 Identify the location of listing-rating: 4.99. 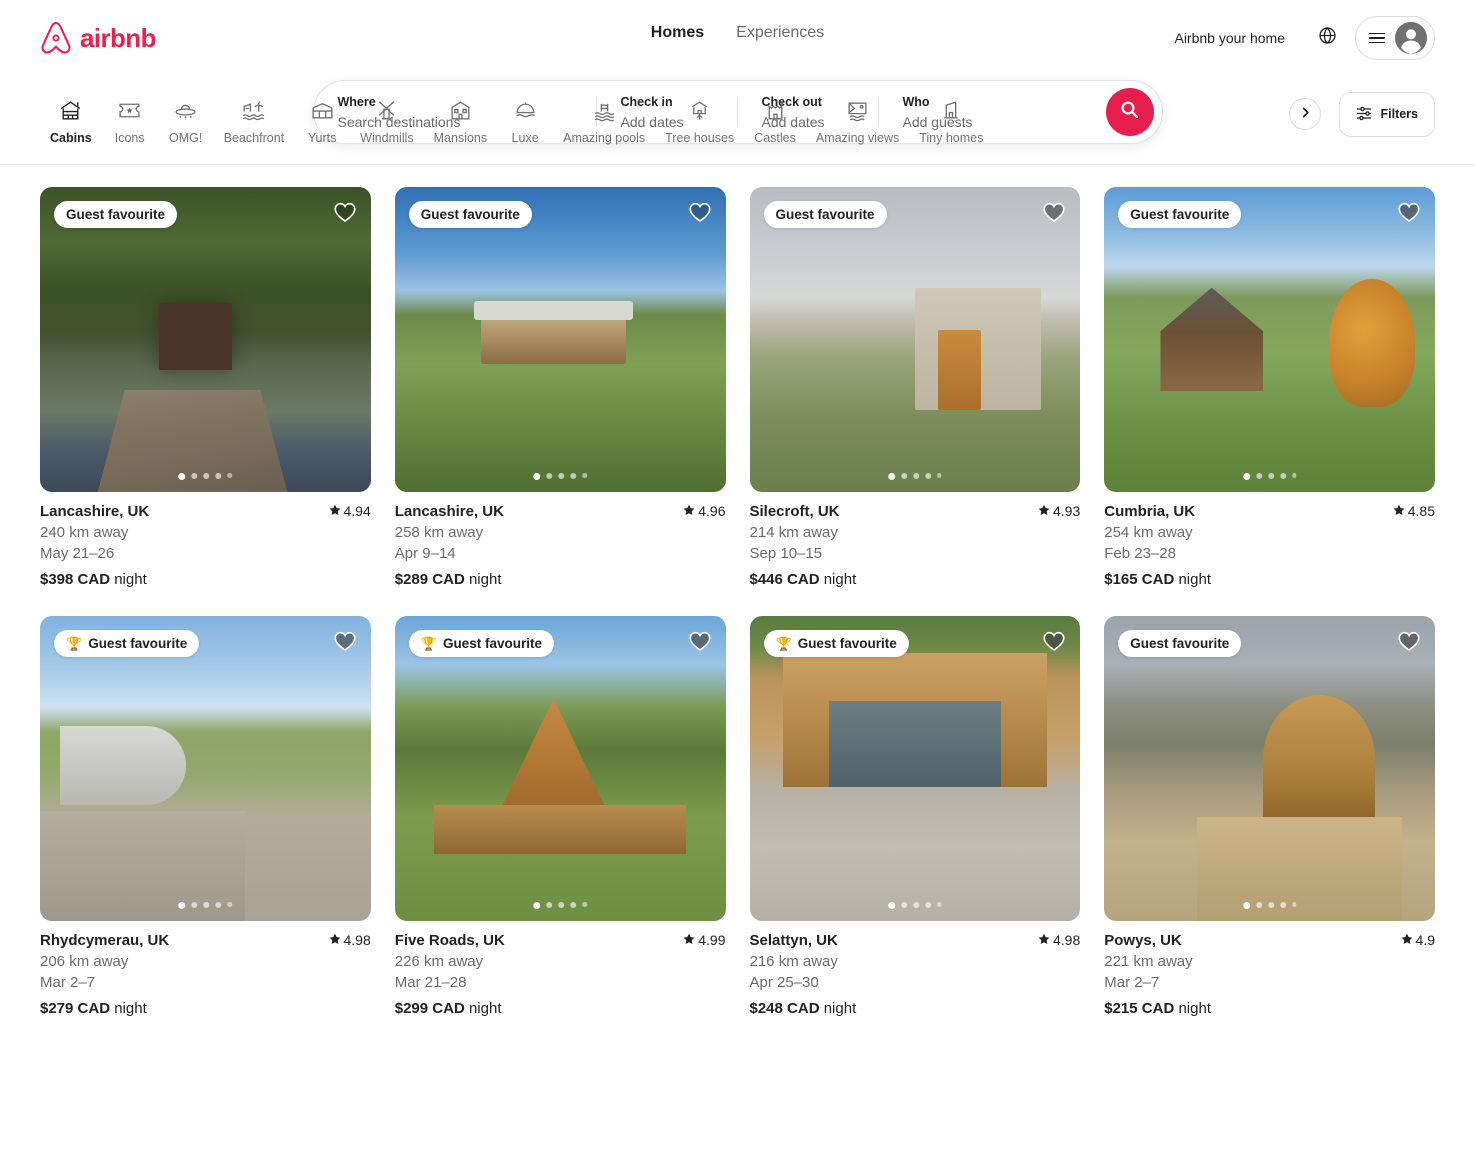
(704, 940).